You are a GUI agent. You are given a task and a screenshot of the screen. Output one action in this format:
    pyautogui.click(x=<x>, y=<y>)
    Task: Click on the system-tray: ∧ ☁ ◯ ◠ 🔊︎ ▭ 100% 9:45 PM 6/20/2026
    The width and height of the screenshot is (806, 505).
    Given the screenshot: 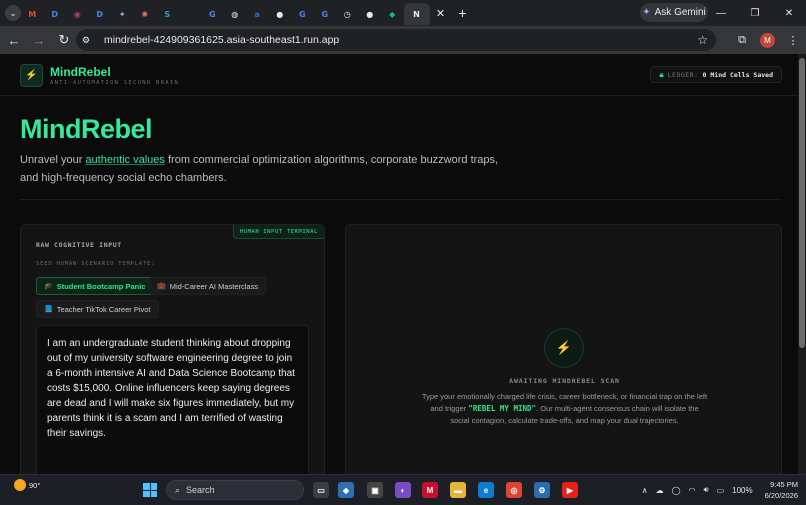 What is the action you would take?
    pyautogui.click(x=720, y=490)
    